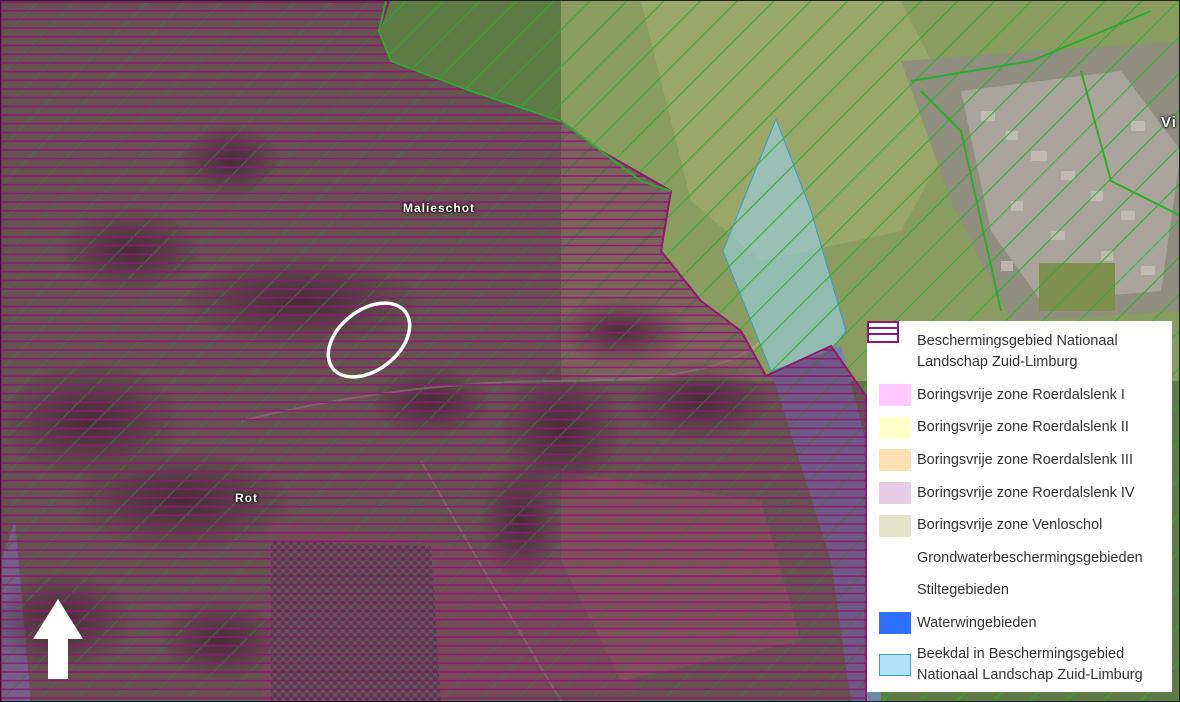 Image resolution: width=1180 pixels, height=702 pixels. What do you see at coordinates (895, 664) in the screenshot?
I see `light-blue-swatch-icon` at bounding box center [895, 664].